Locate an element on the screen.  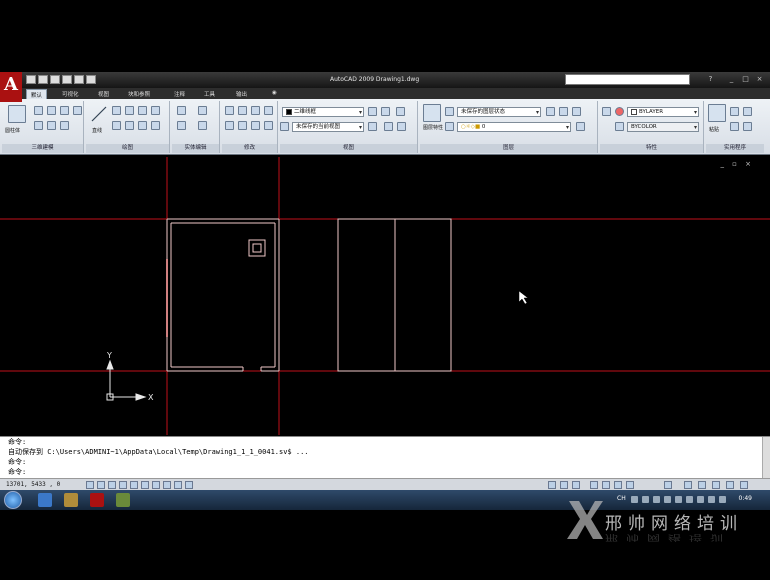
quick-view-layouts-button is located at coordinates (564, 485).